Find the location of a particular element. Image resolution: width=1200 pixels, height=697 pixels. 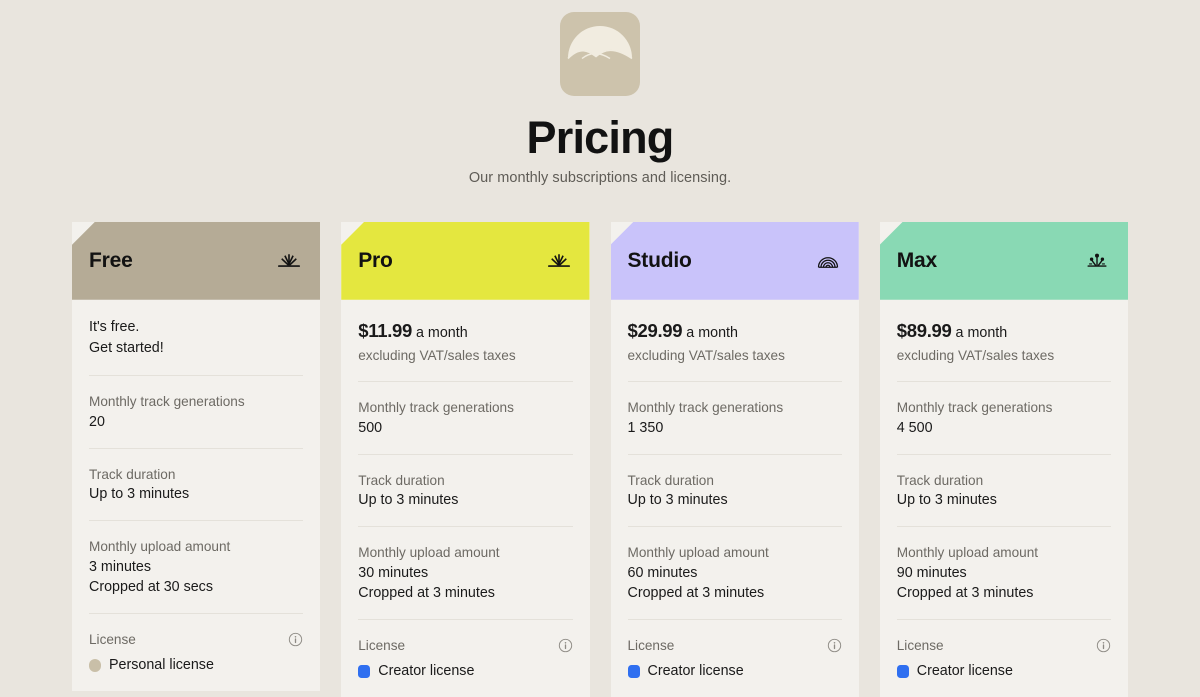

price-amount: $89.99 is located at coordinates (924, 330).